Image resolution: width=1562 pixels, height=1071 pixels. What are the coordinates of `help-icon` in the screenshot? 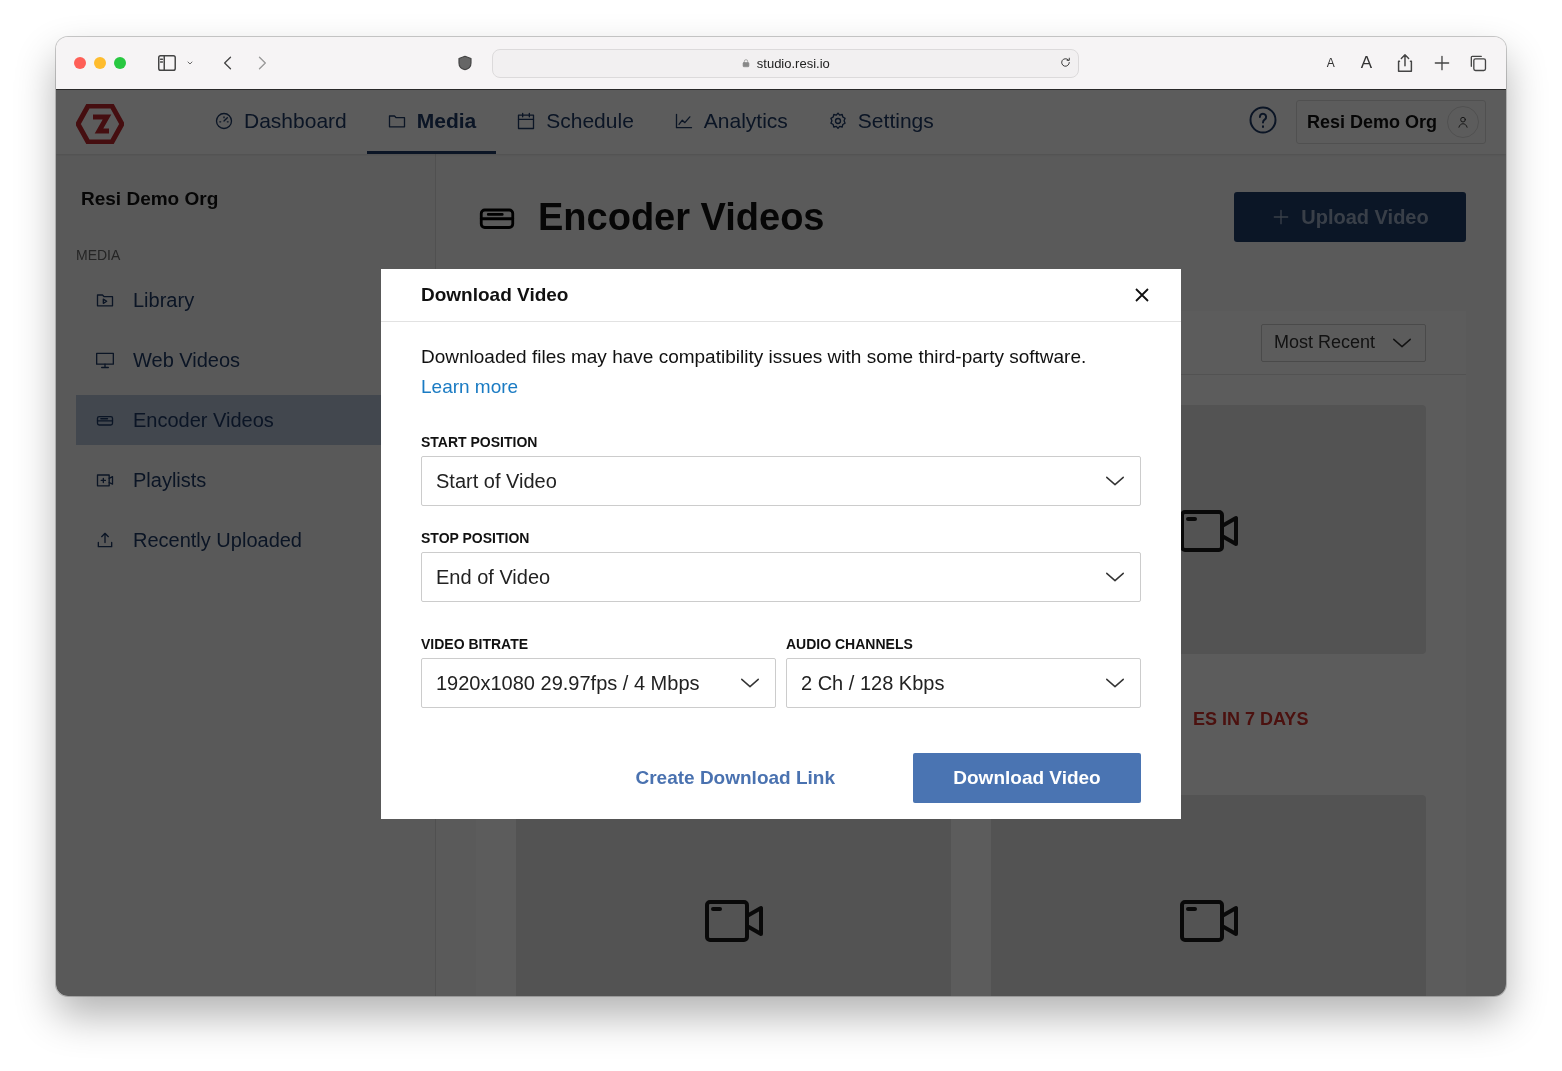 It's located at (1262, 120).